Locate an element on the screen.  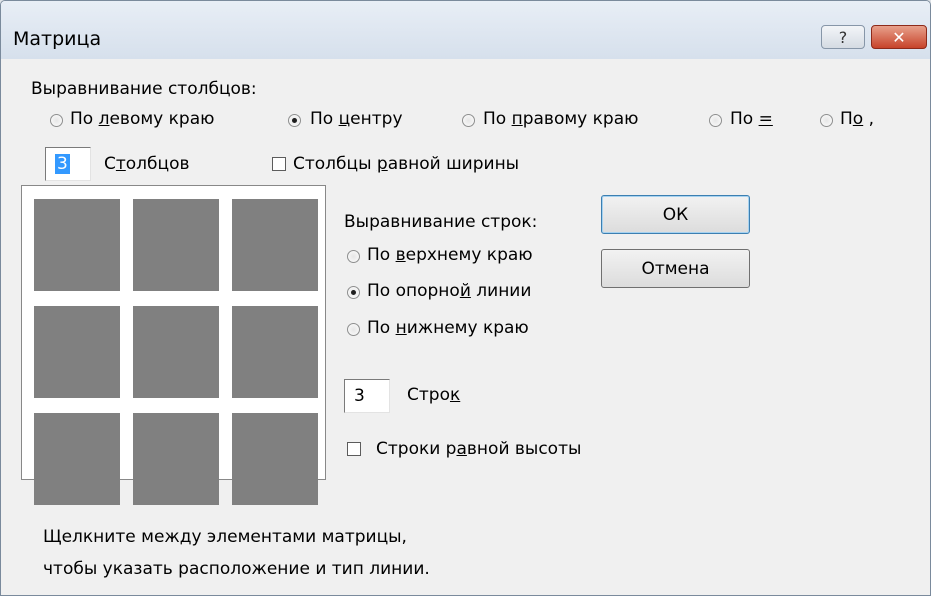
radio-col-center-label: По центру is located at coordinates (356, 119).